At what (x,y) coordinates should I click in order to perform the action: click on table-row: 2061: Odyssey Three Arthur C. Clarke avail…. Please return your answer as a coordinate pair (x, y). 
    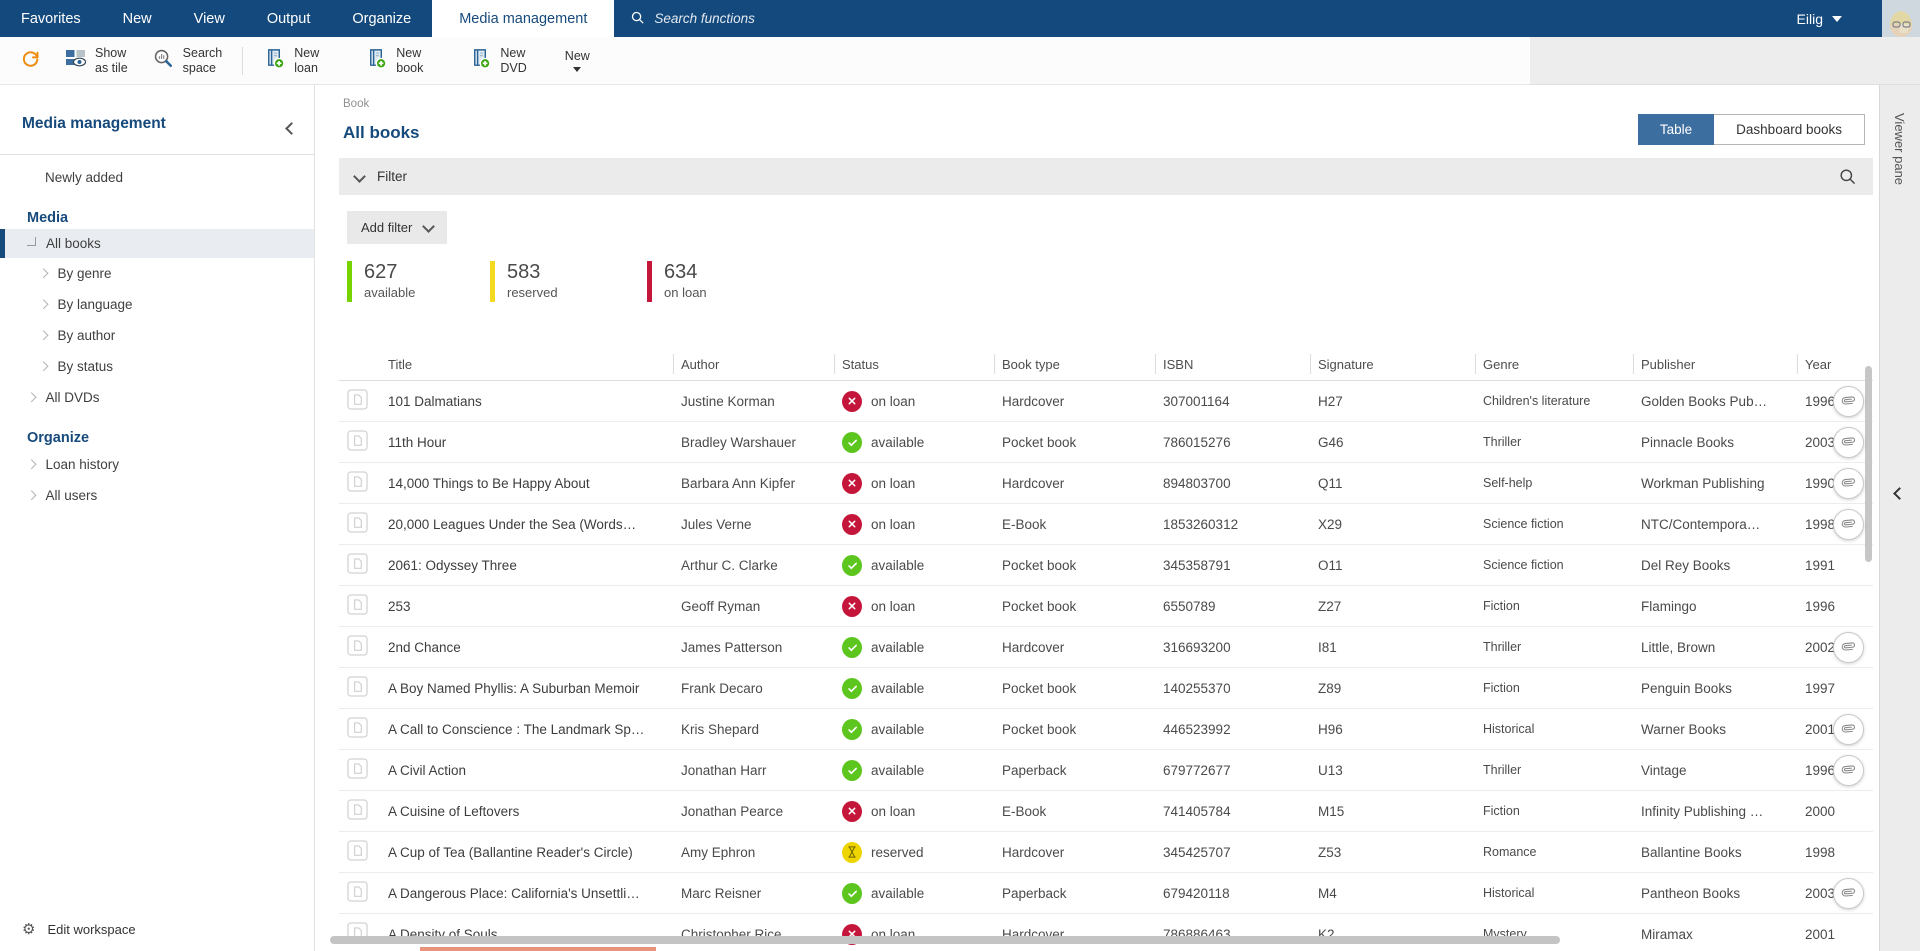
    Looking at the image, I should click on (1106, 565).